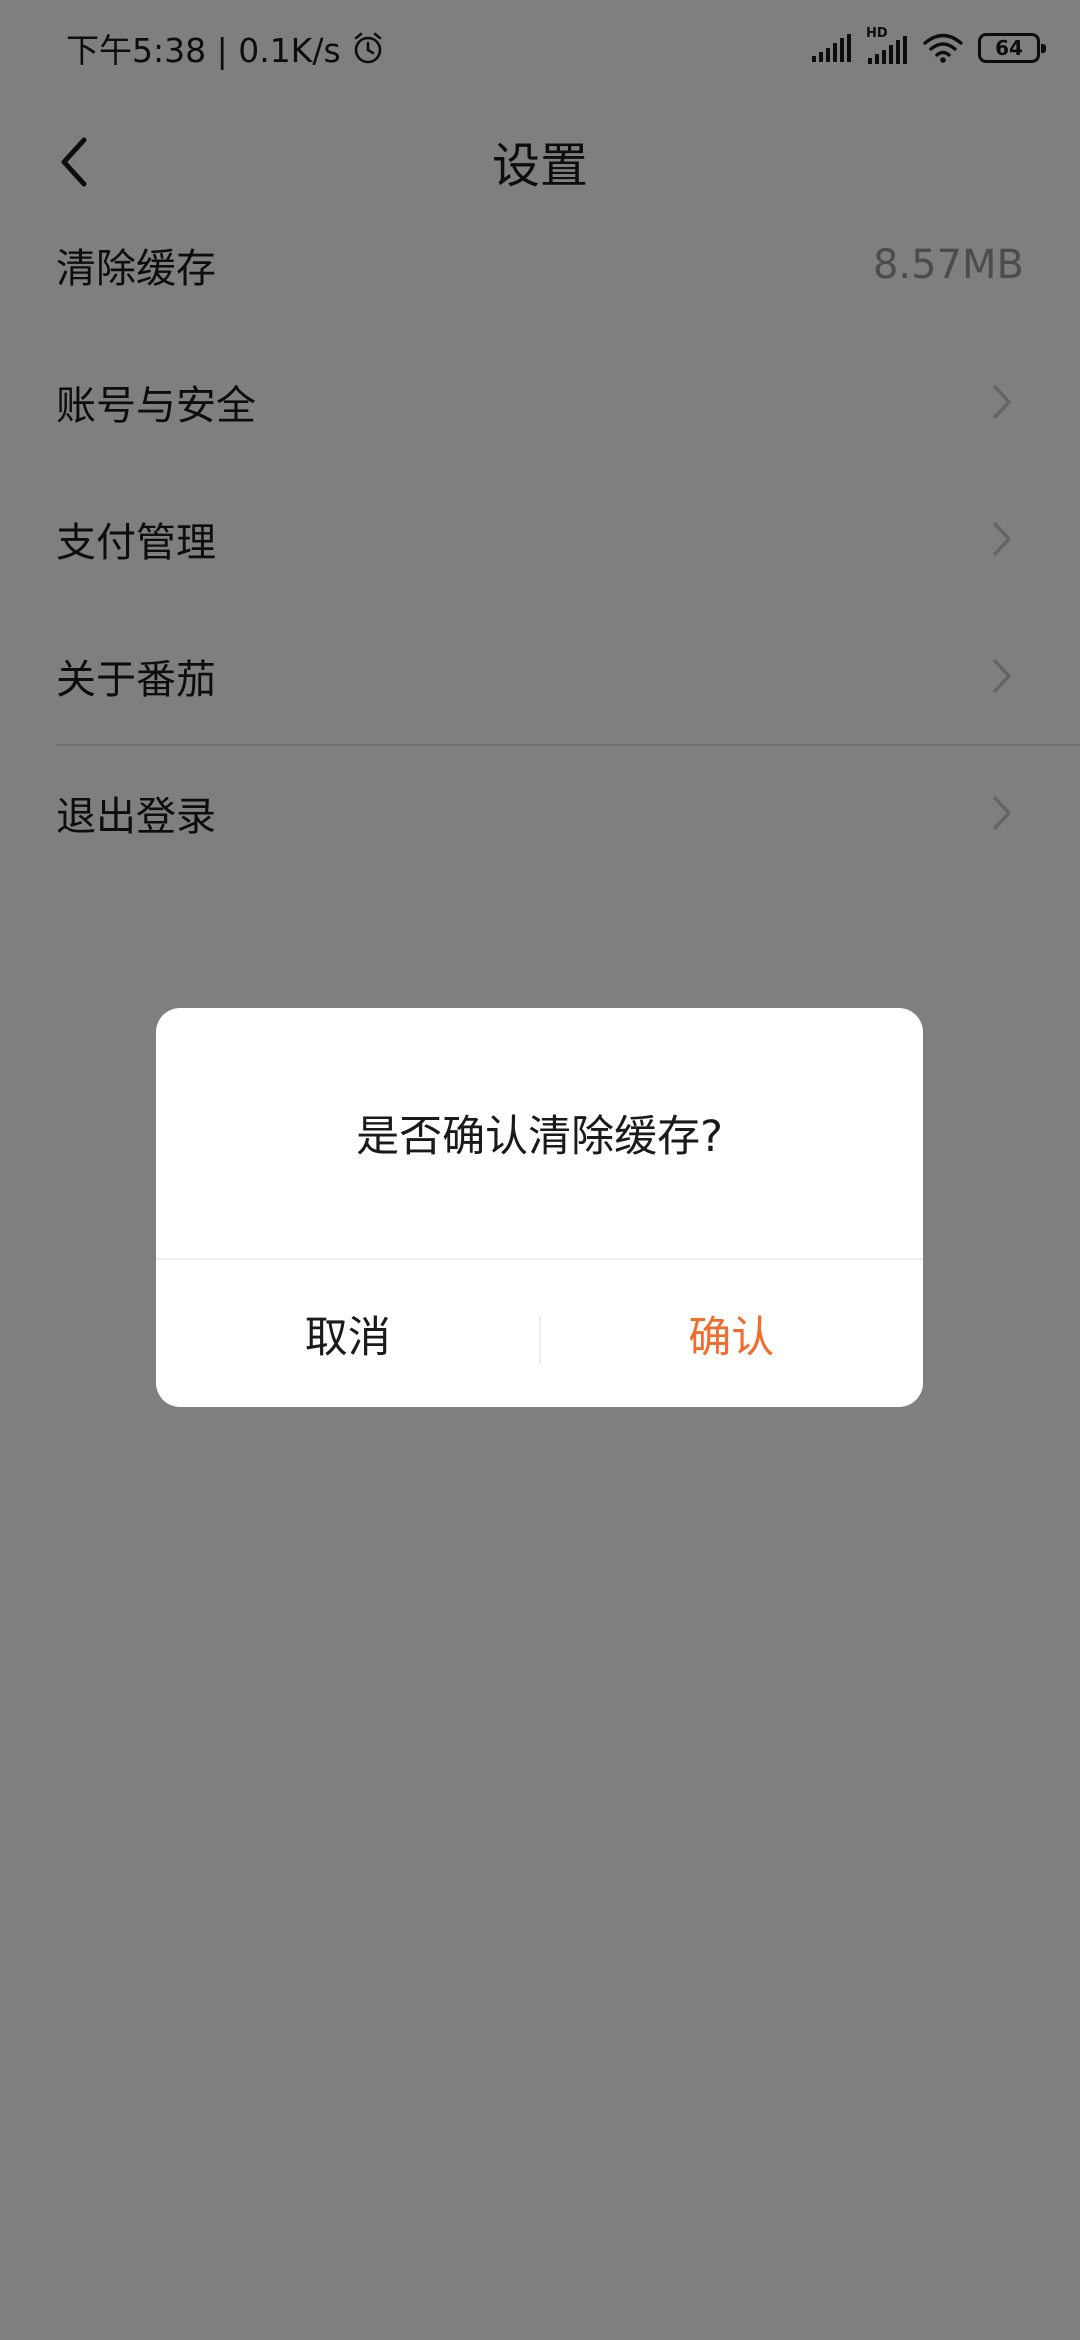  What do you see at coordinates (348, 1333) in the screenshot?
I see `cancel-button: 取消` at bounding box center [348, 1333].